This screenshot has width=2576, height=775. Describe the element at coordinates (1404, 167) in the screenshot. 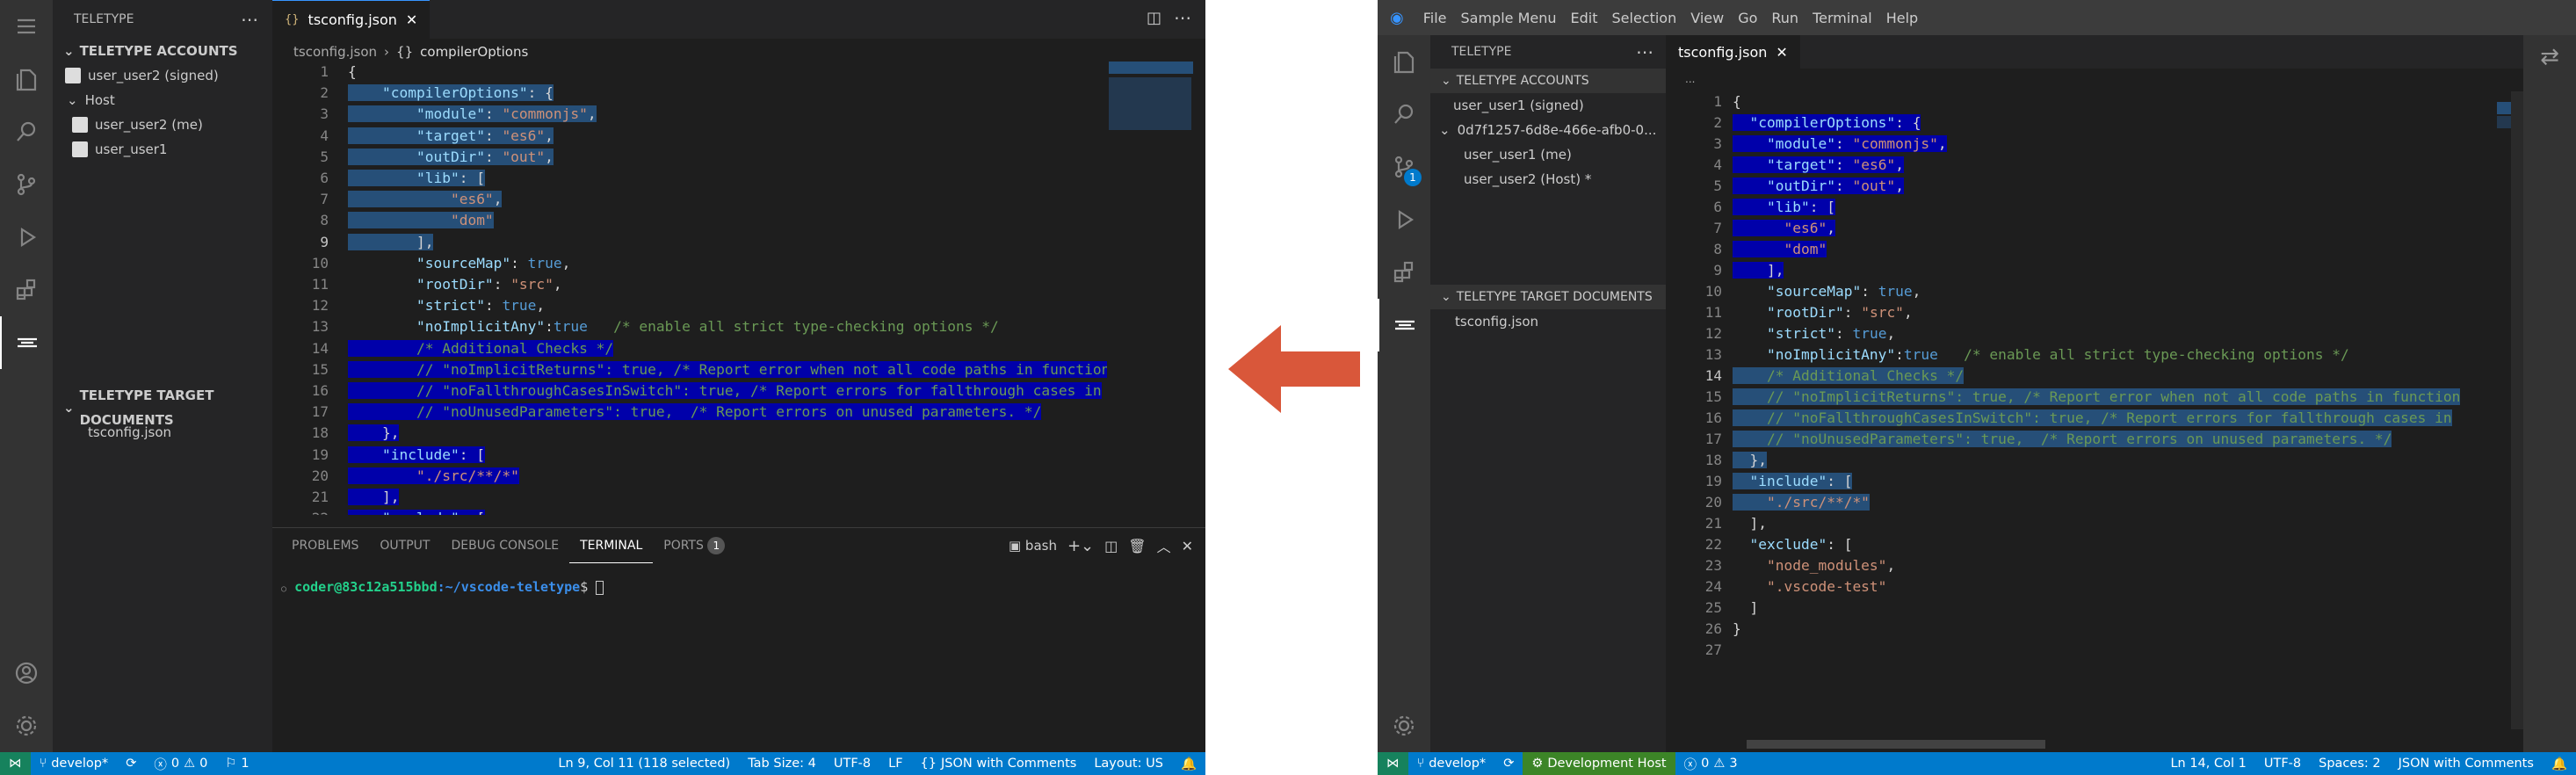

I see `source-control-icon: 1` at that location.